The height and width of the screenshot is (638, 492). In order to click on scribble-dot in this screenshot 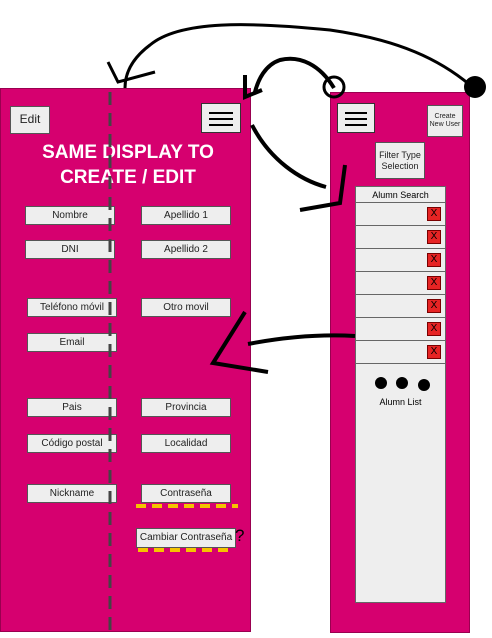, I will do `click(475, 87)`.